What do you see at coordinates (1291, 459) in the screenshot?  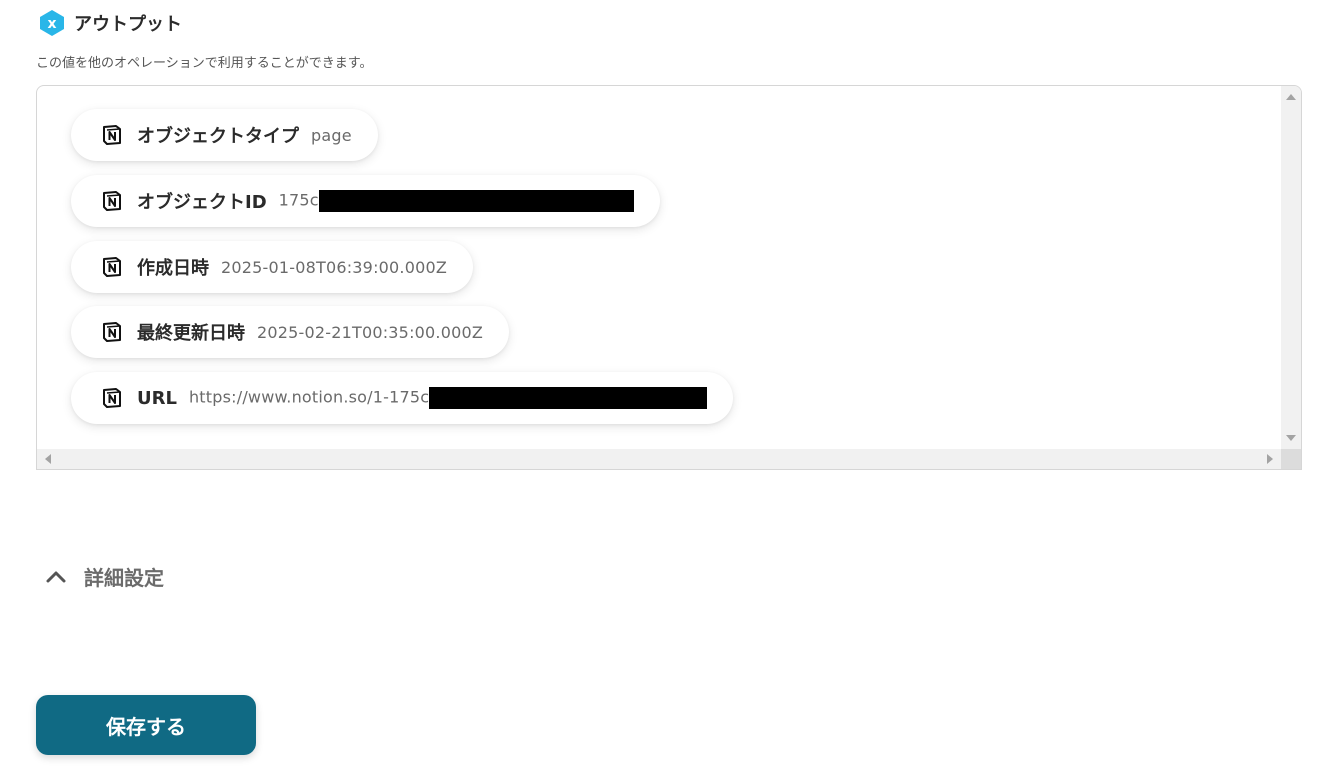 I see `scrollbar-corner` at bounding box center [1291, 459].